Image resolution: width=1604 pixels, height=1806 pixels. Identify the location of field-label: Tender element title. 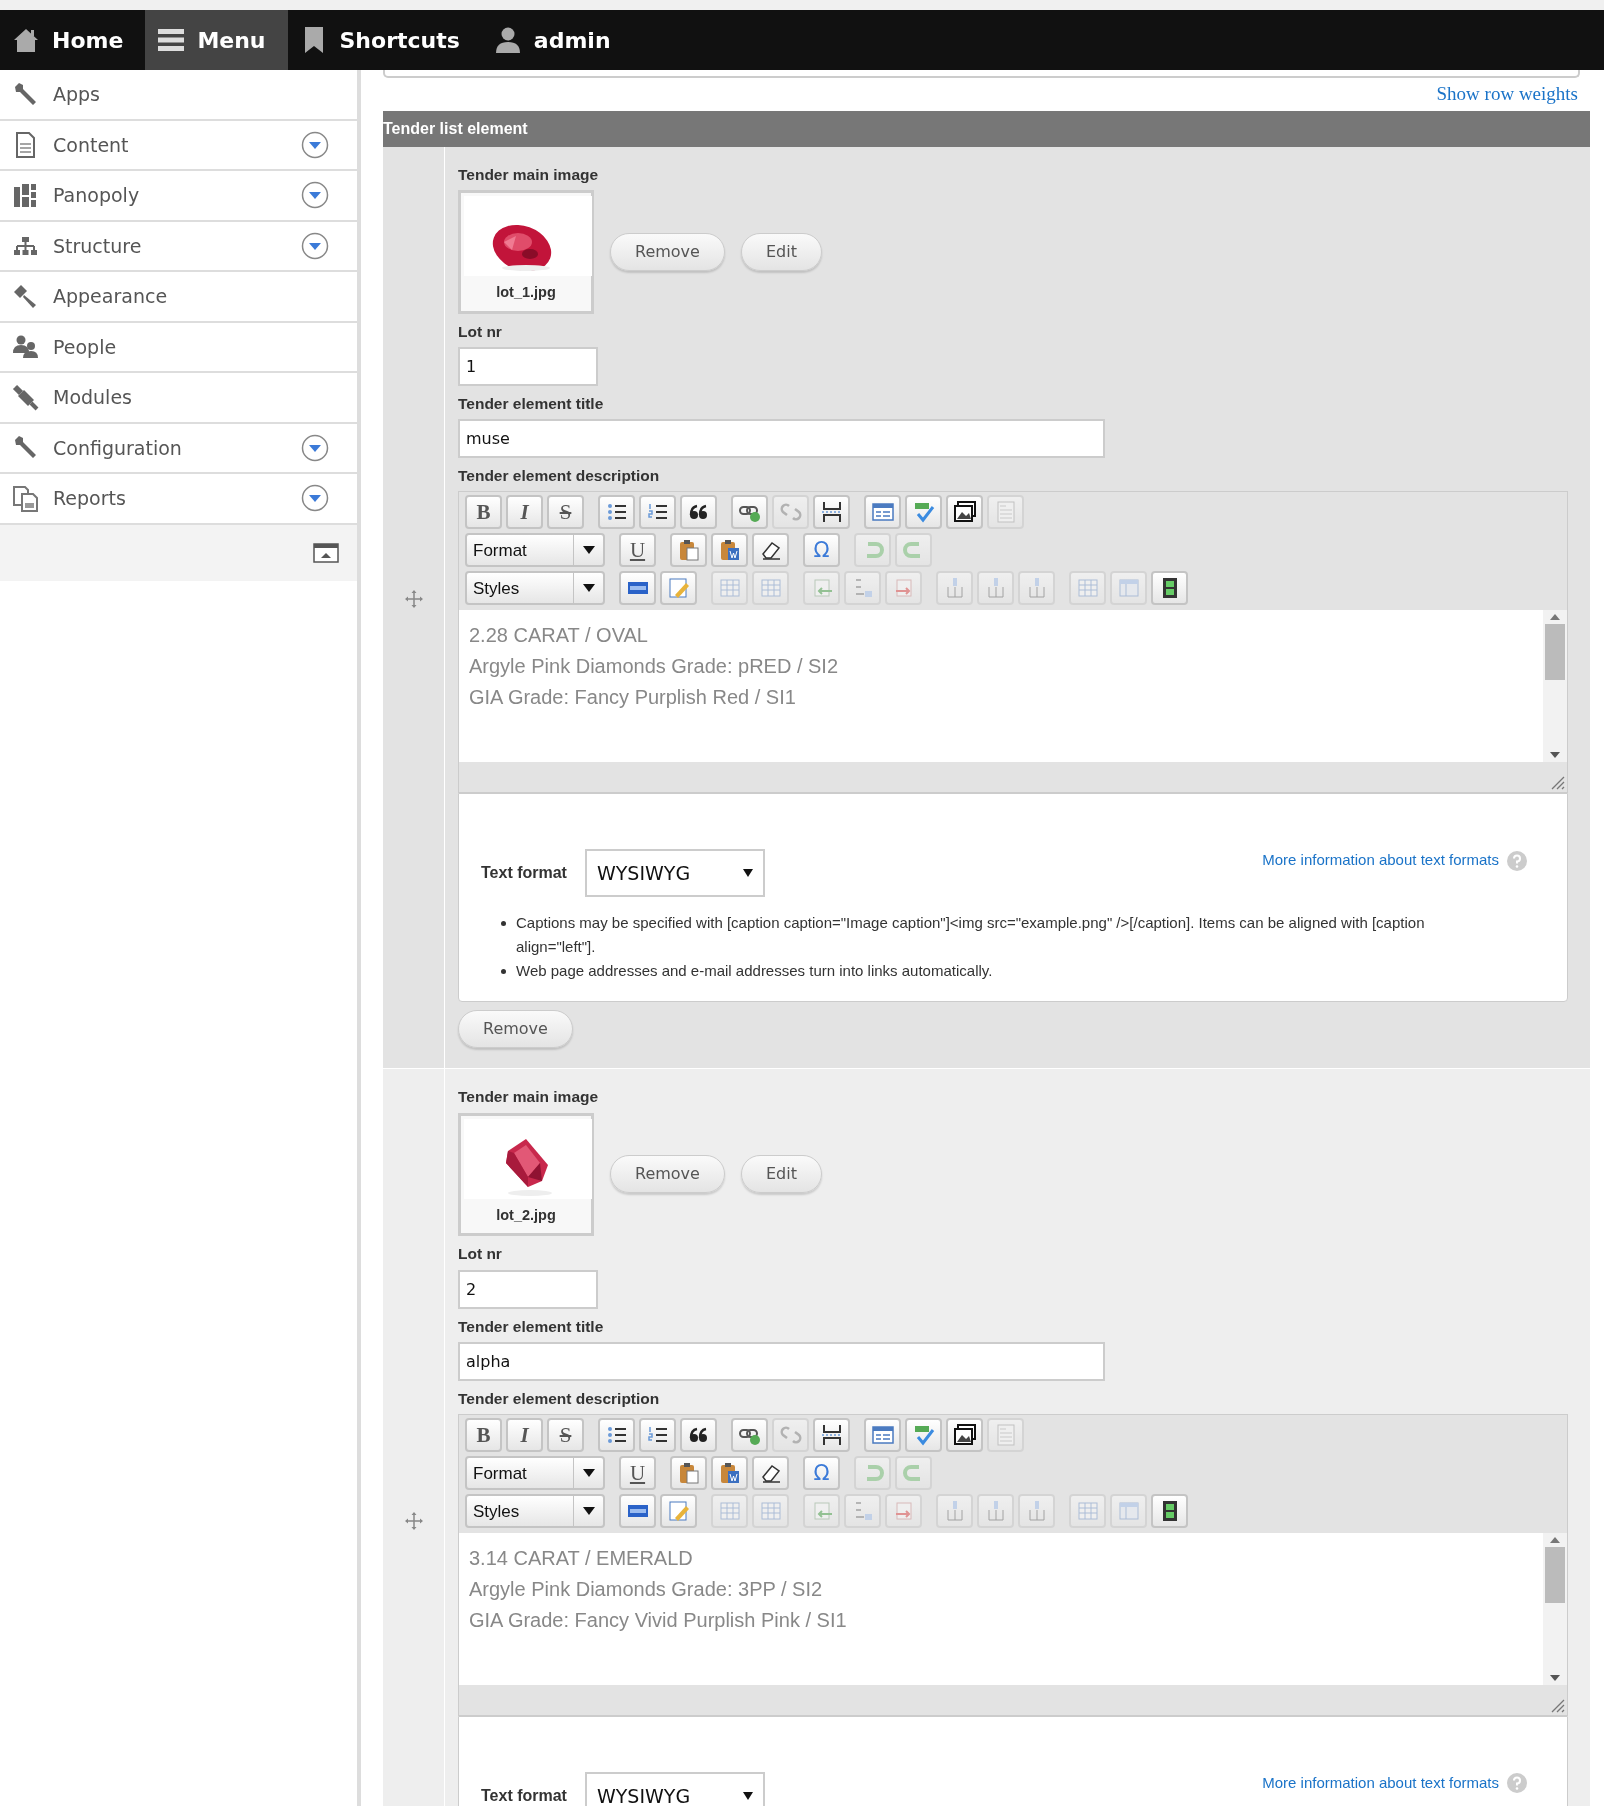
(531, 403).